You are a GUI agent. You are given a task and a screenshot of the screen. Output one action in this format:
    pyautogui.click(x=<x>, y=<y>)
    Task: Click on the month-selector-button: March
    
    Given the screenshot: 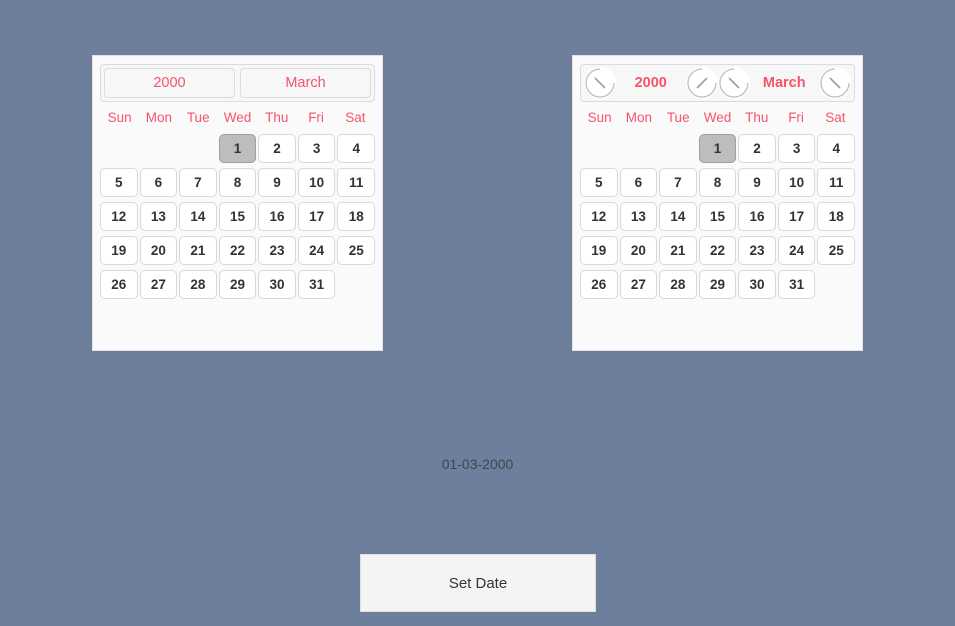 What is the action you would take?
    pyautogui.click(x=305, y=83)
    